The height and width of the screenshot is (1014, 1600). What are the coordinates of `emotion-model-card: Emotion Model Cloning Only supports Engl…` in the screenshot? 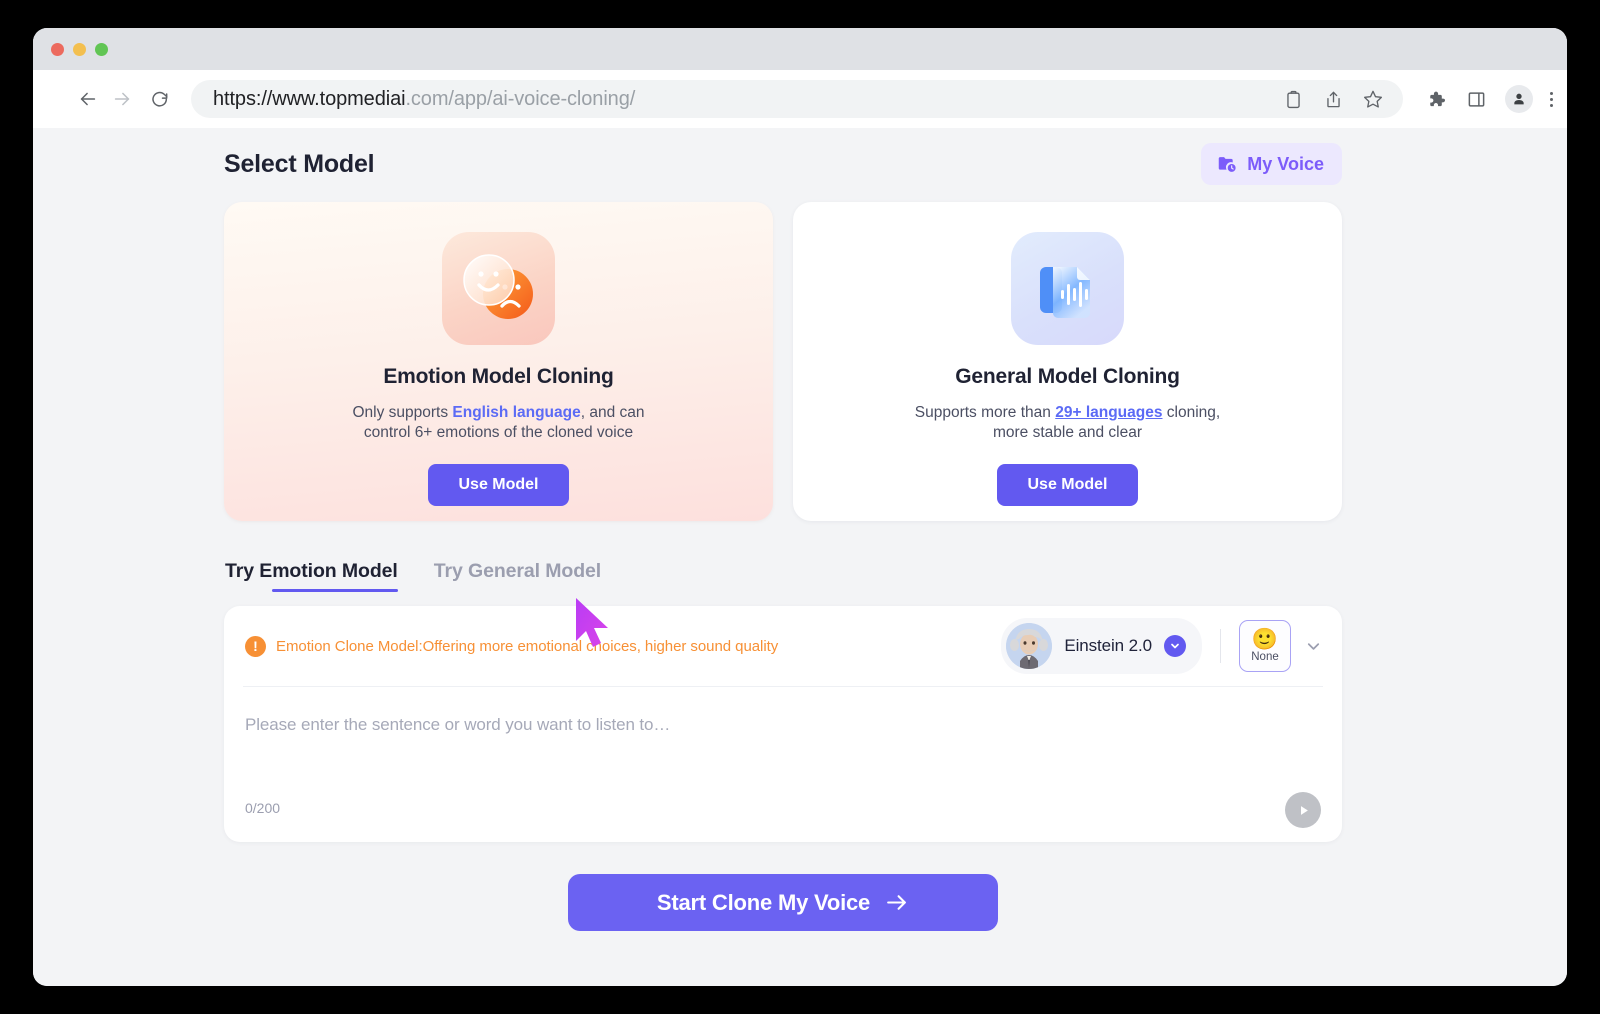 It's located at (498, 361).